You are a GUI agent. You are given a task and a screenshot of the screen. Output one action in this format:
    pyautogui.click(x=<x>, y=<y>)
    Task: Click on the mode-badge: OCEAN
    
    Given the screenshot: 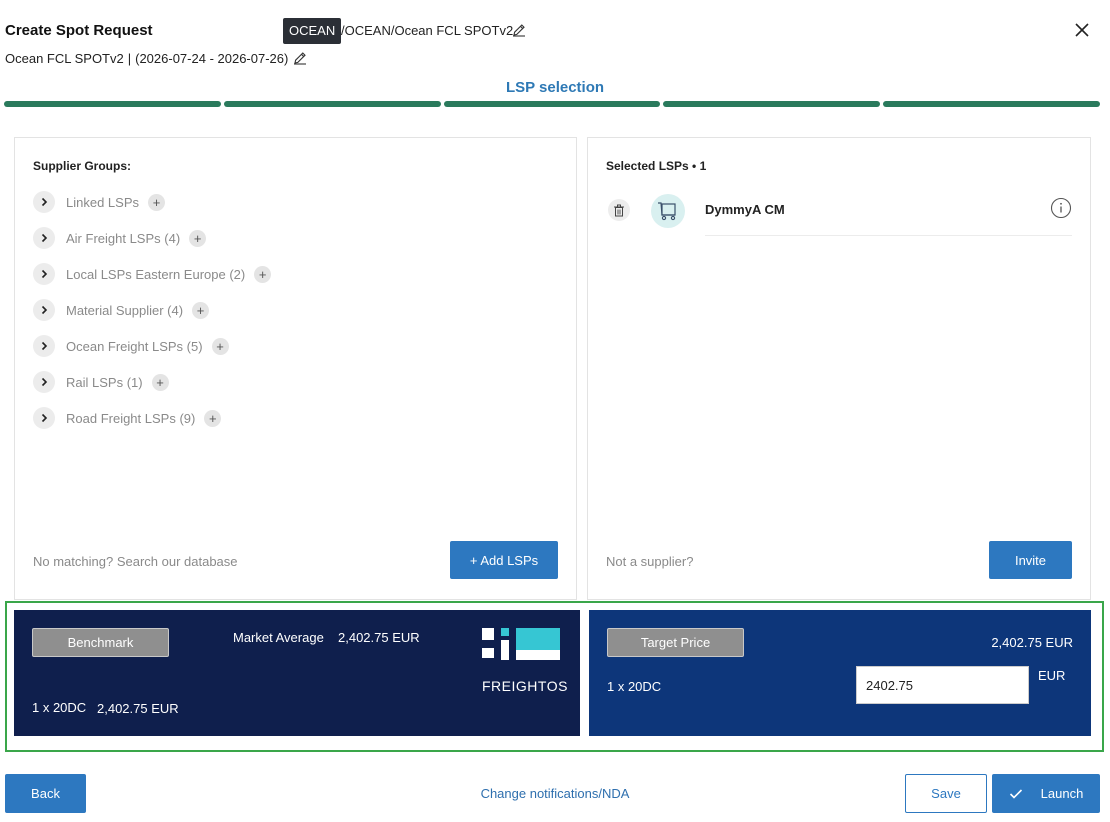 What is the action you would take?
    pyautogui.click(x=312, y=31)
    